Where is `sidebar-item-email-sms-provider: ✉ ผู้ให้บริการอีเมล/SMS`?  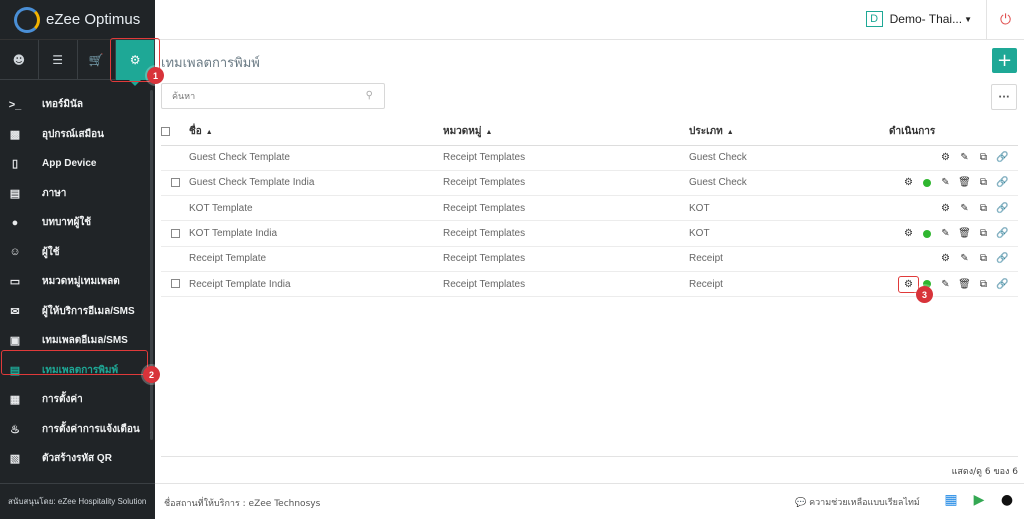
sidebar-item-email-sms-provider: ✉ ผู้ให้บริการอีเมล/SMS is located at coordinates (77, 312).